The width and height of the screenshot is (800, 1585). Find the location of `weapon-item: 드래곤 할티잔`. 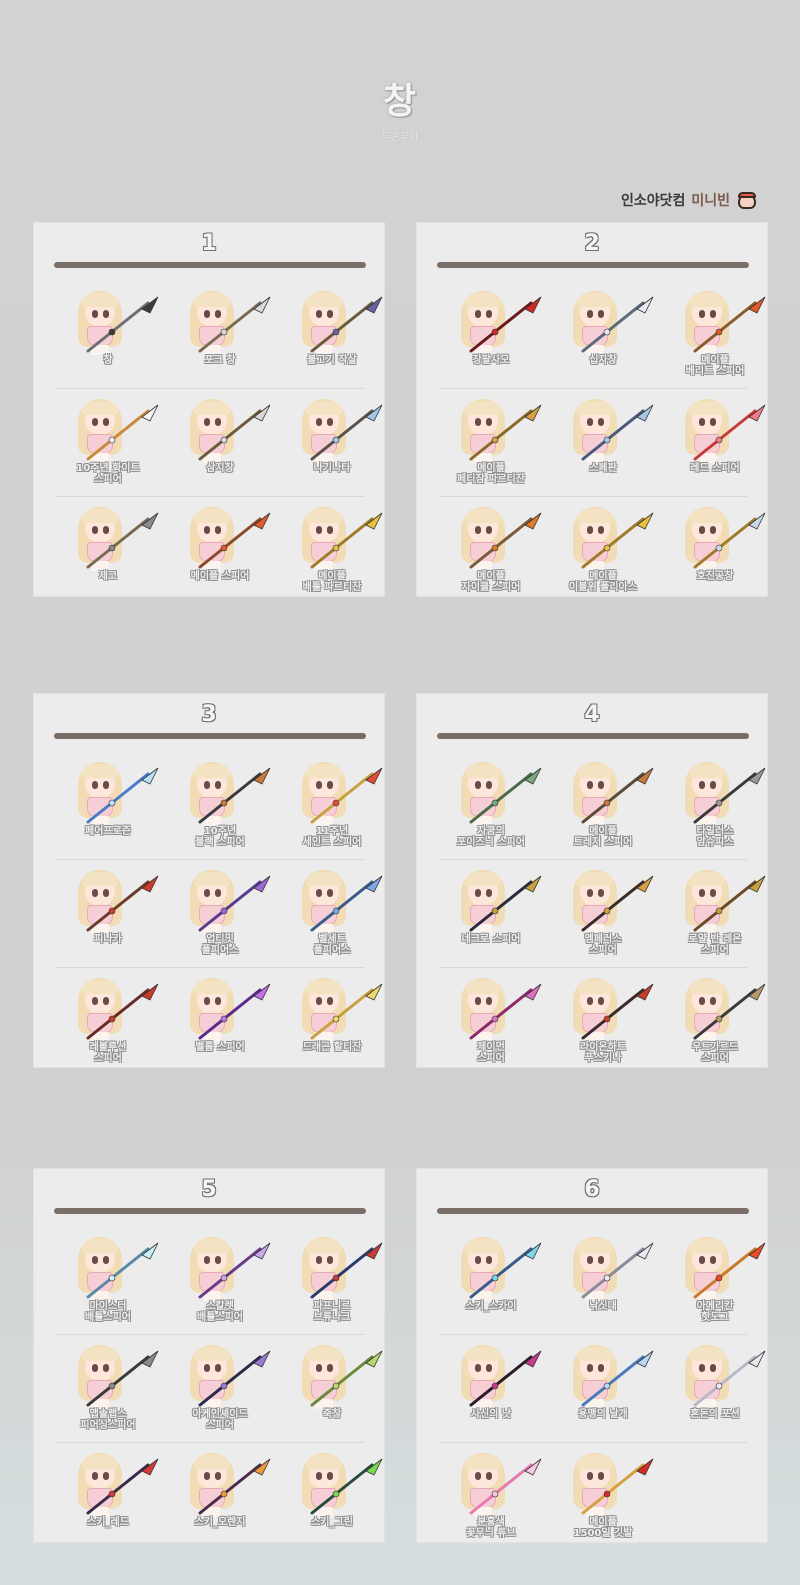

weapon-item: 드래곤 할티잔 is located at coordinates (332, 1026).